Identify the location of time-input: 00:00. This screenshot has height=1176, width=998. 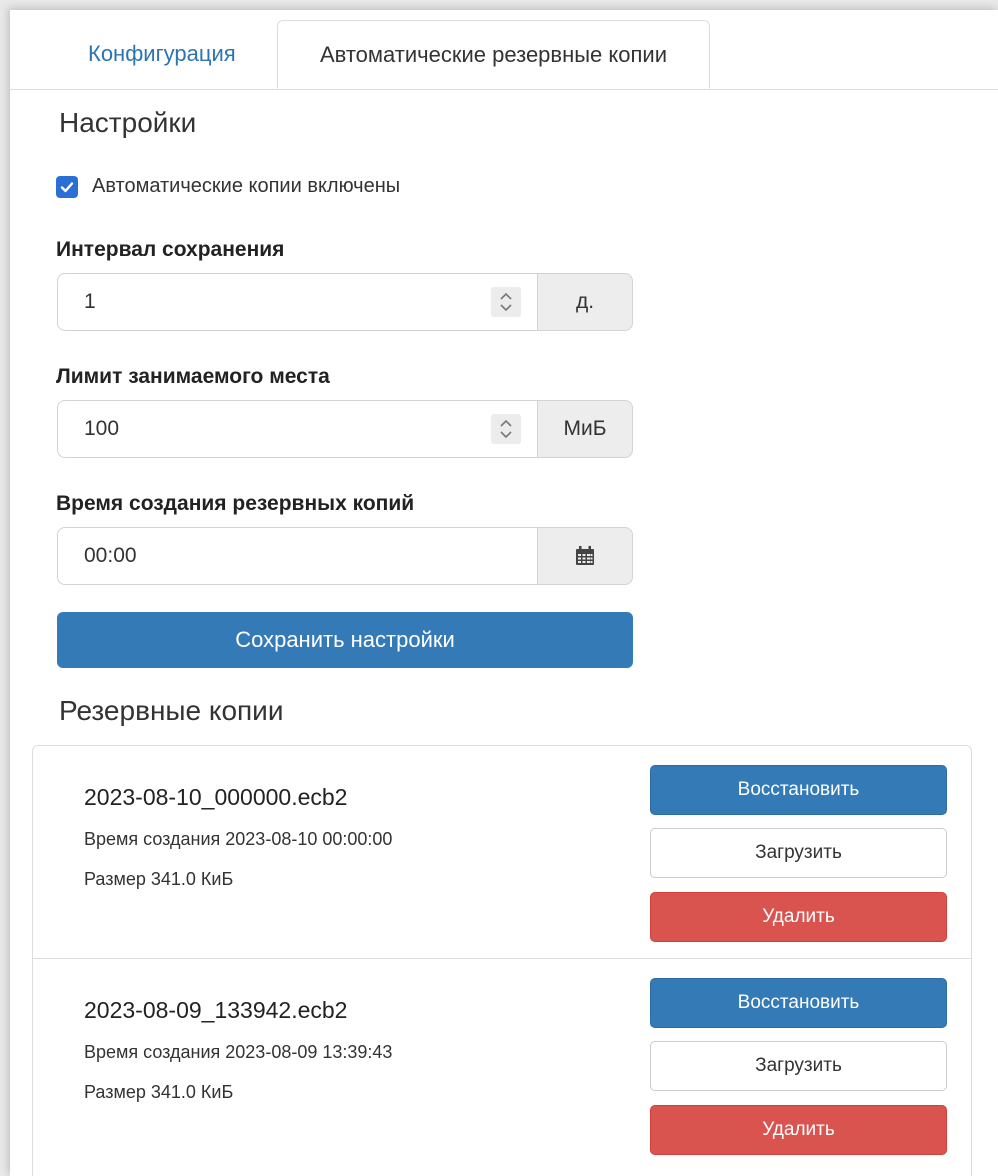
(297, 556).